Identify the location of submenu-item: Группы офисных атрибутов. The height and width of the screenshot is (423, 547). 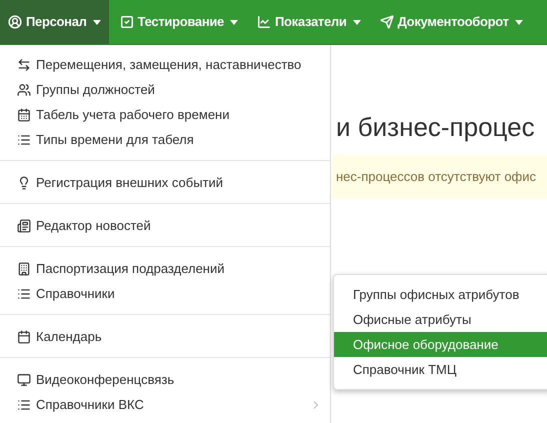
(440, 294).